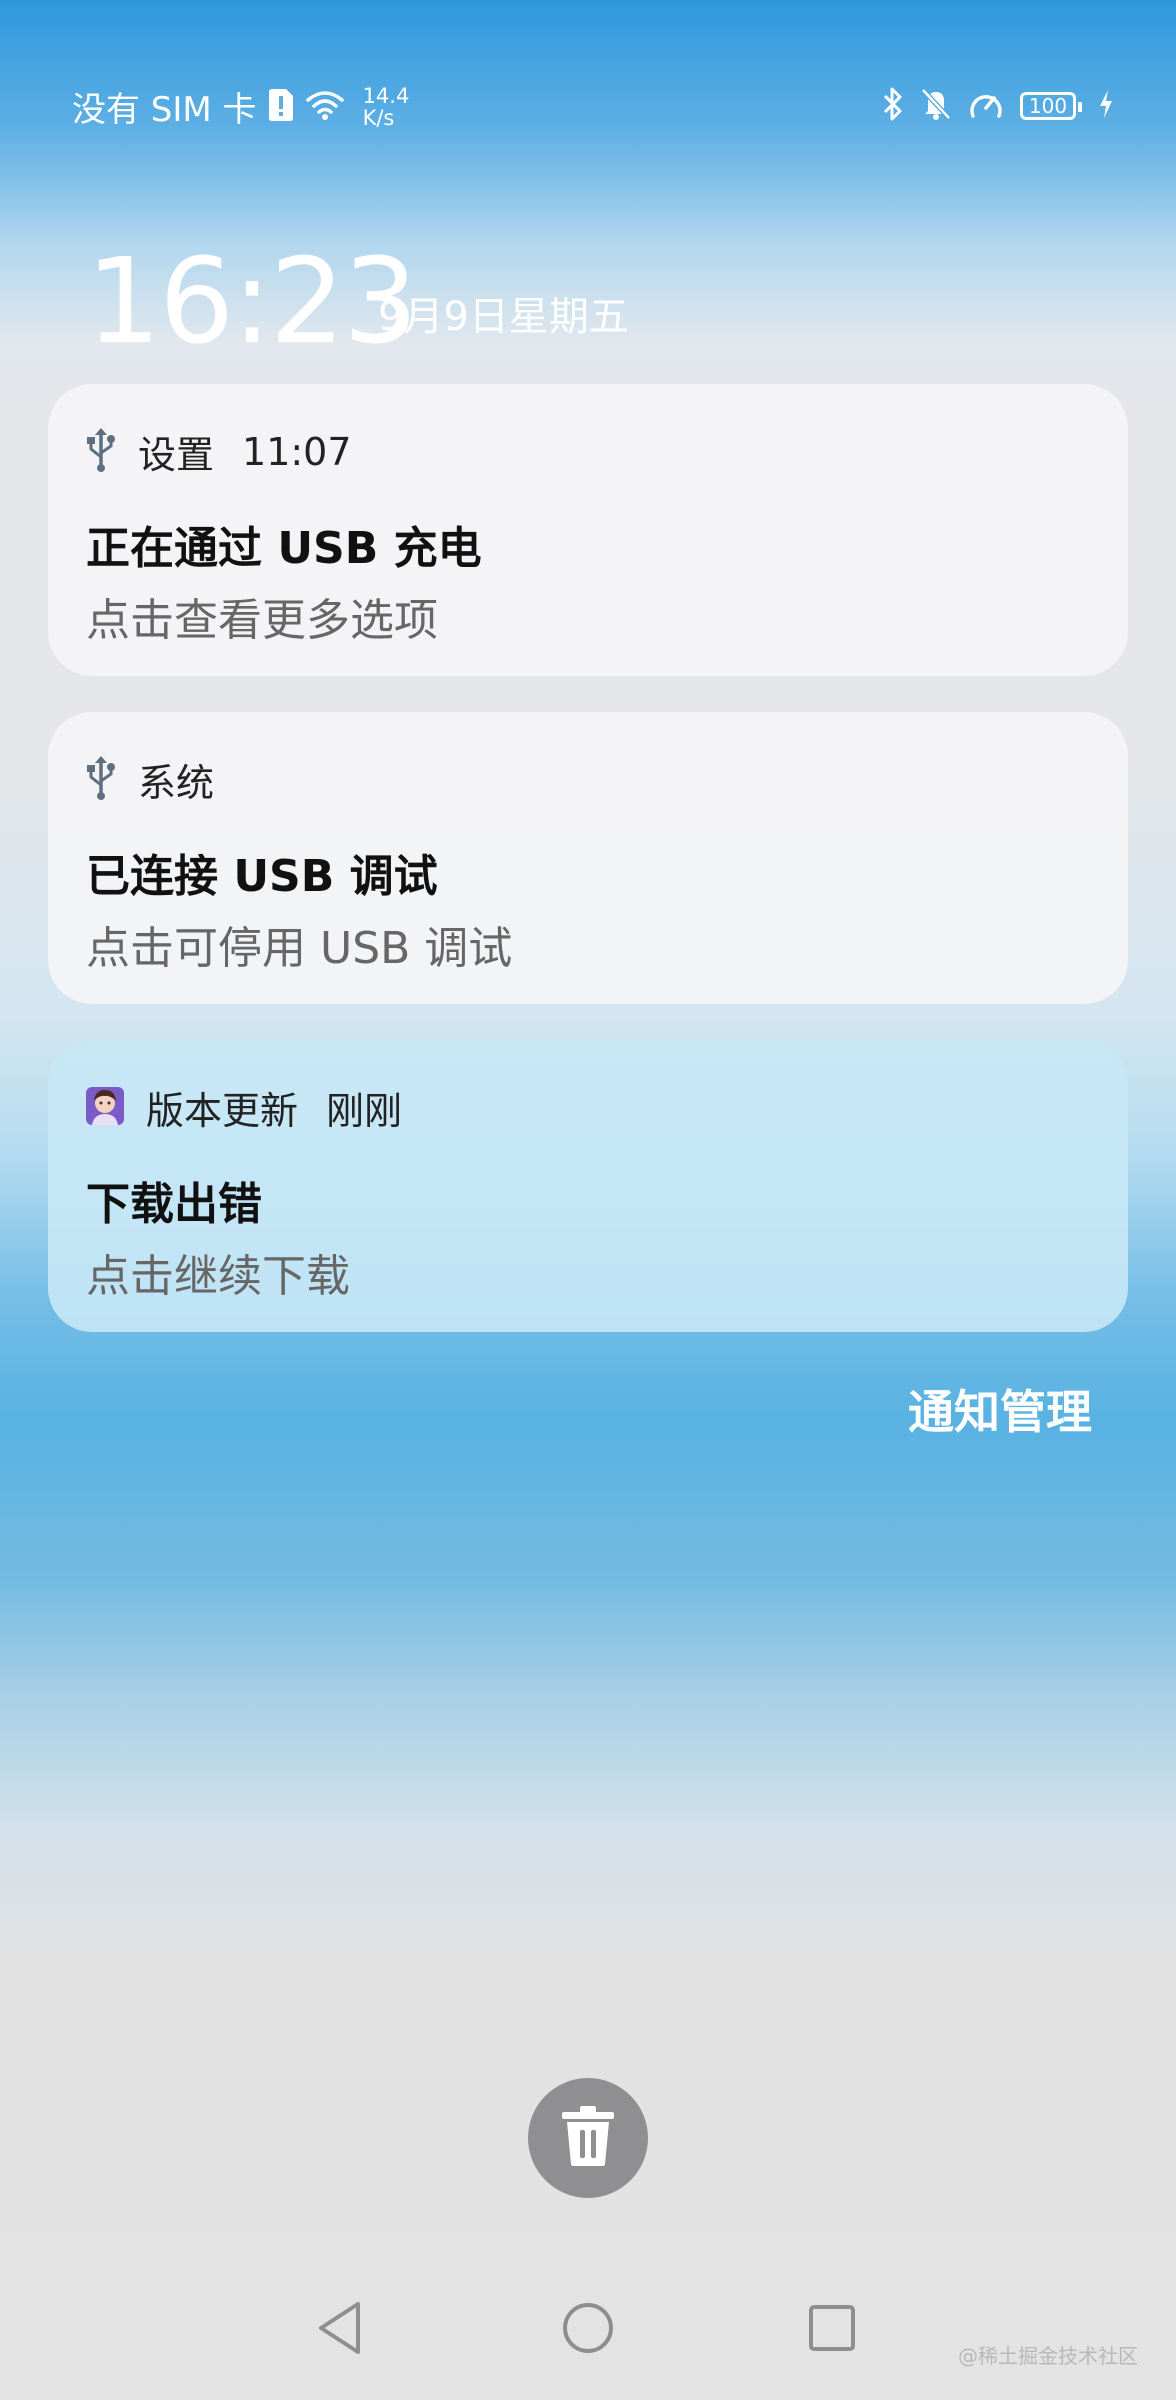  I want to click on app-avatar-icon, so click(105, 1107).